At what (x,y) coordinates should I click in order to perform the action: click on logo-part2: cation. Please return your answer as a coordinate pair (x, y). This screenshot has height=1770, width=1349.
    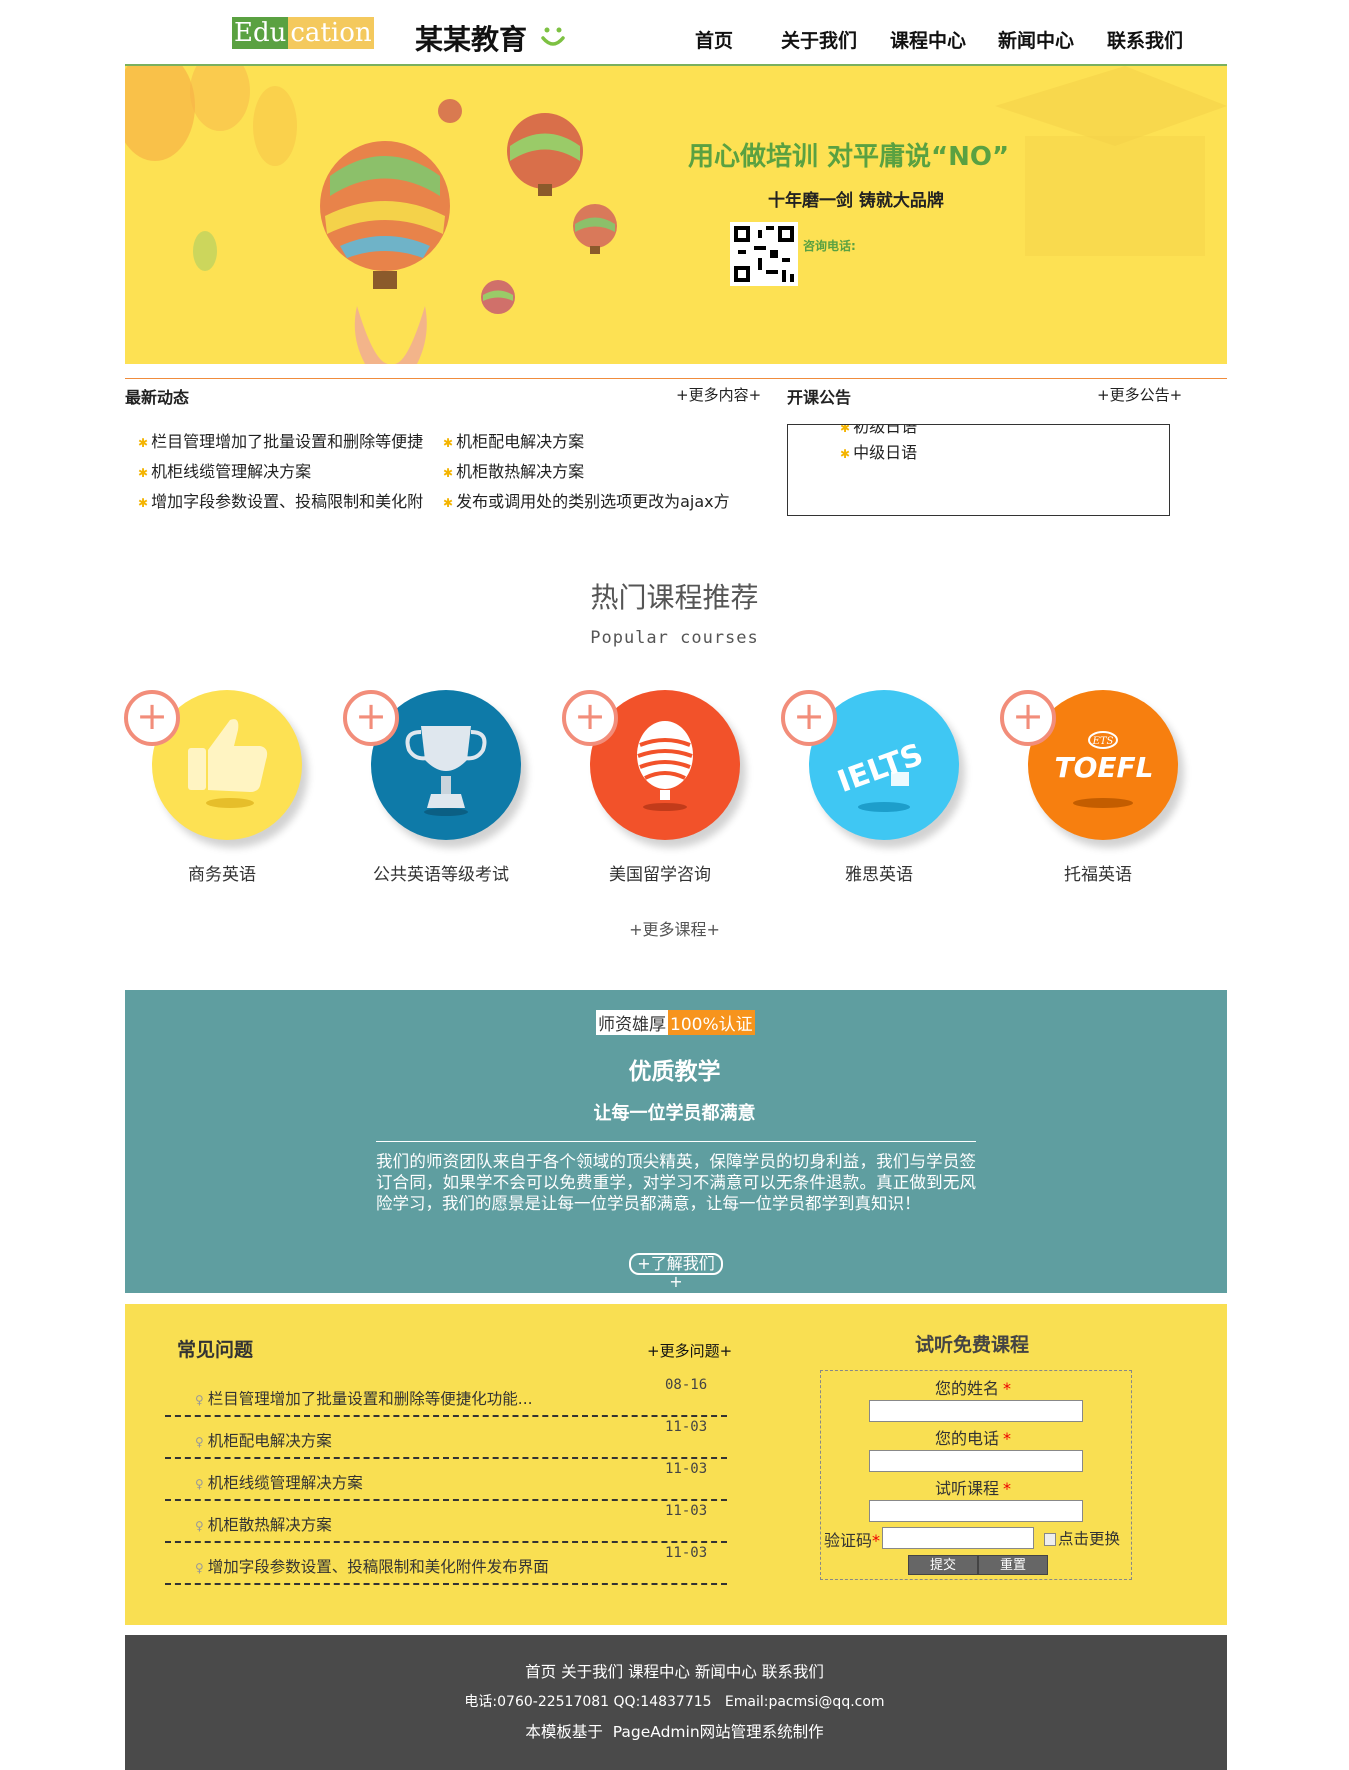
    Looking at the image, I should click on (331, 33).